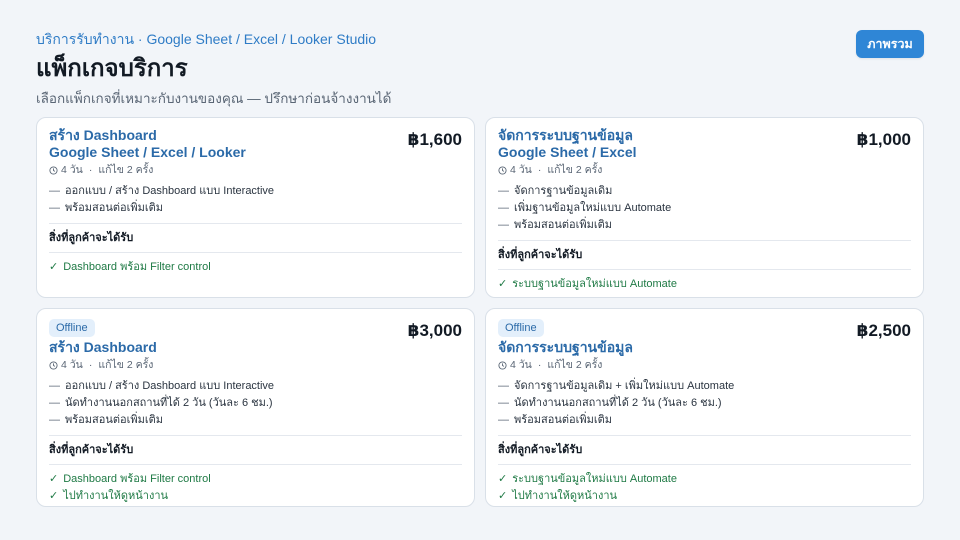  What do you see at coordinates (434, 330) in the screenshot?
I see `package-price: ฿3,000` at bounding box center [434, 330].